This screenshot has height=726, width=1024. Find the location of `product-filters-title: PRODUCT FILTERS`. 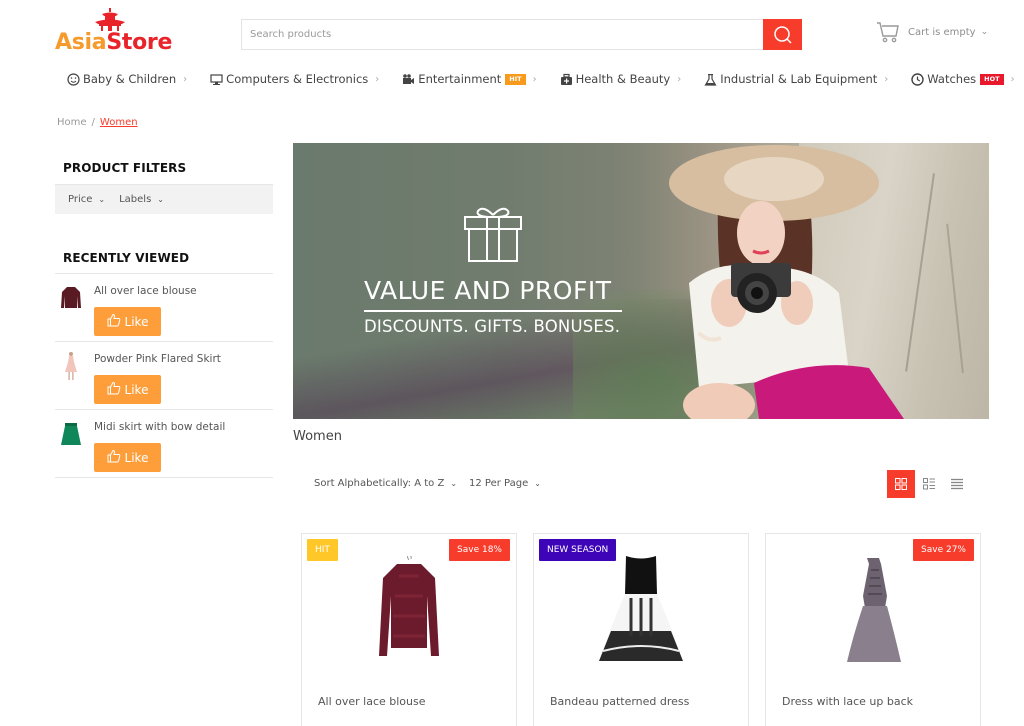

product-filters-title: PRODUCT FILTERS is located at coordinates (125, 168).